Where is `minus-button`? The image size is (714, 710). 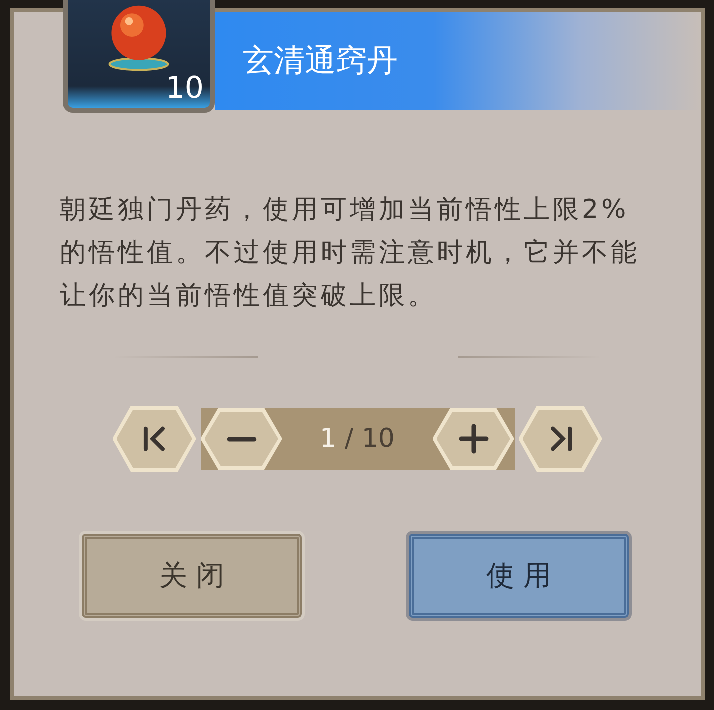 minus-button is located at coordinates (241, 439).